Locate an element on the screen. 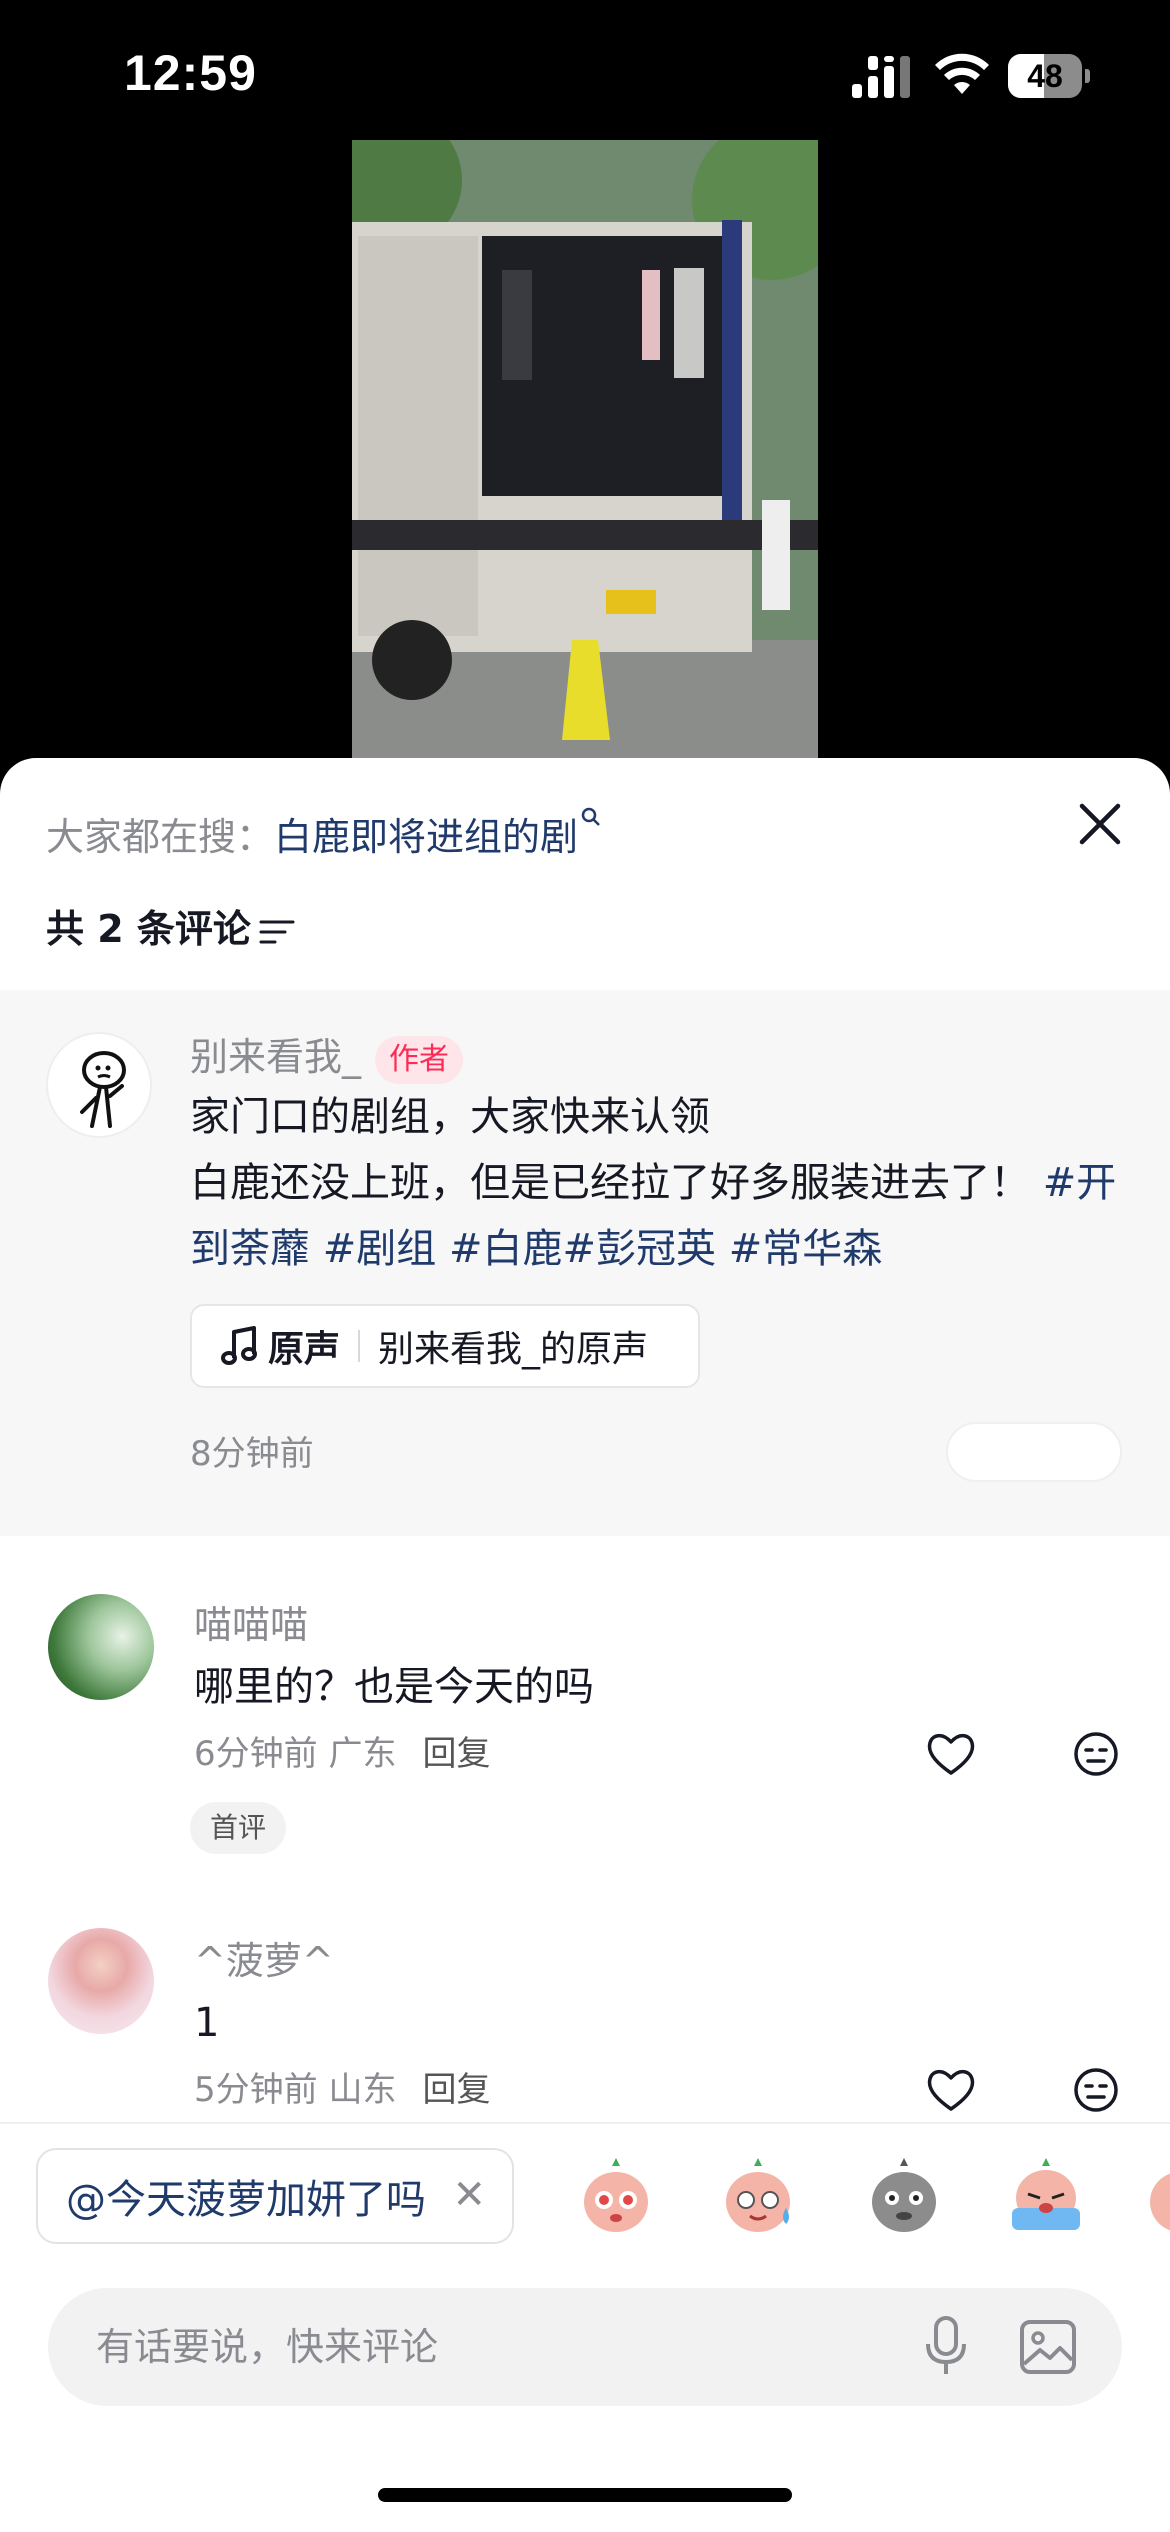 The height and width of the screenshot is (2532, 1170). original-sound-chip: 原声 别来看我_的原声 is located at coordinates (445, 1346).